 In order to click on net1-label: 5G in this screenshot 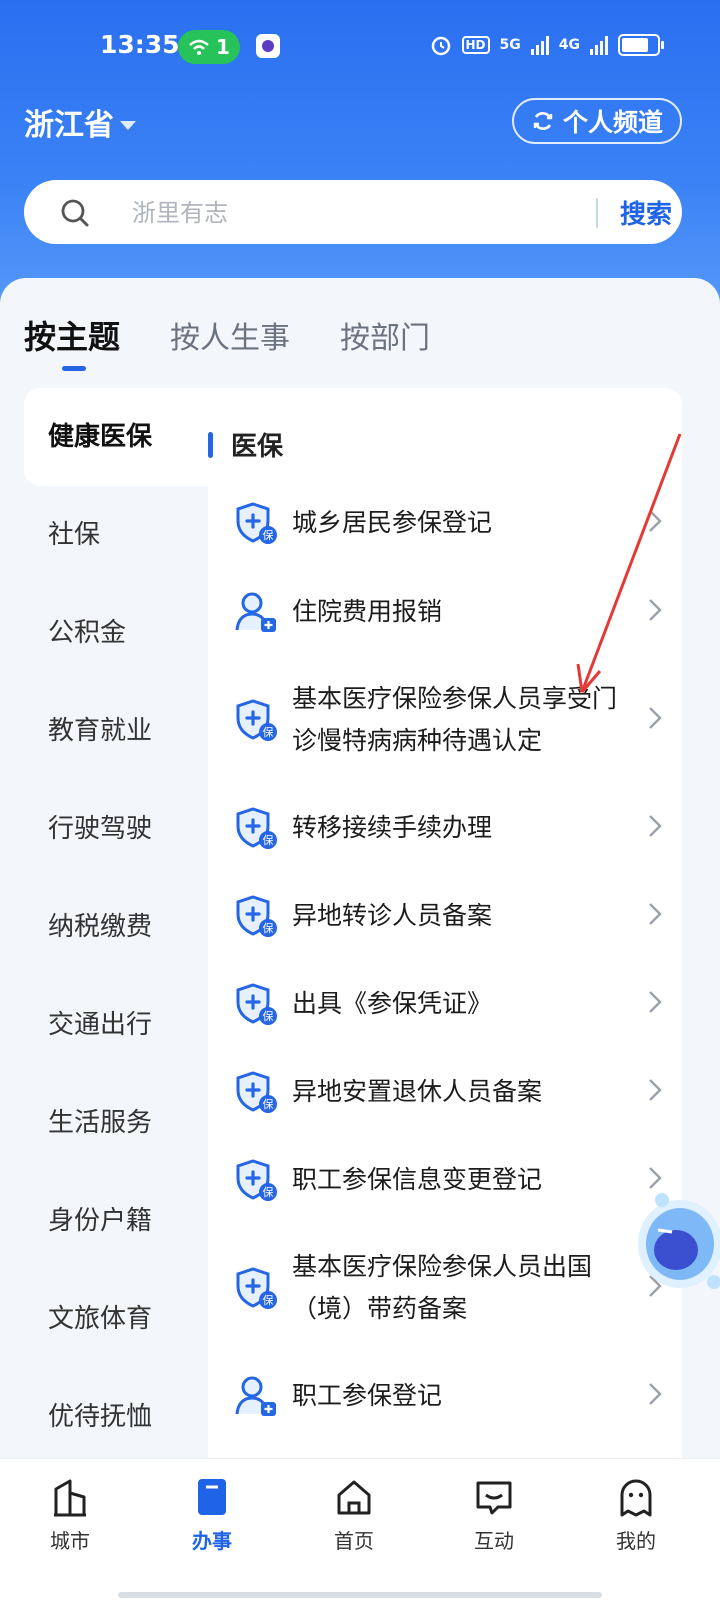, I will do `click(510, 45)`.